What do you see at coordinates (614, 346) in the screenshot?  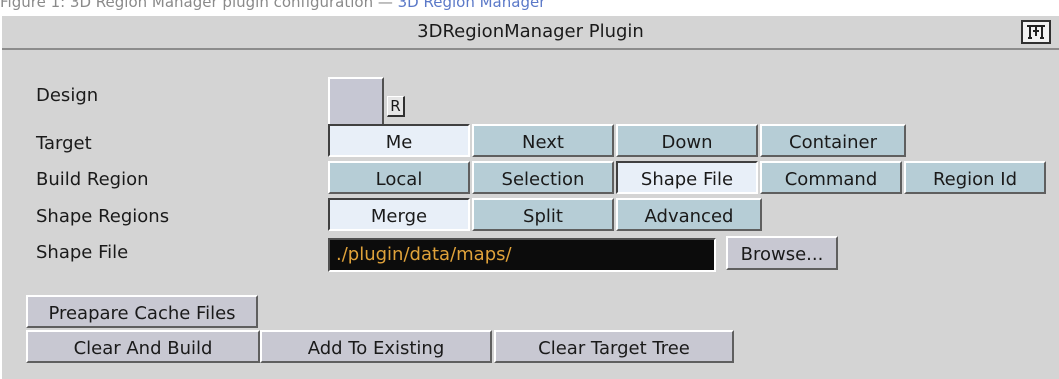 I see `clear-target-tree-button: Clear Target Tree` at bounding box center [614, 346].